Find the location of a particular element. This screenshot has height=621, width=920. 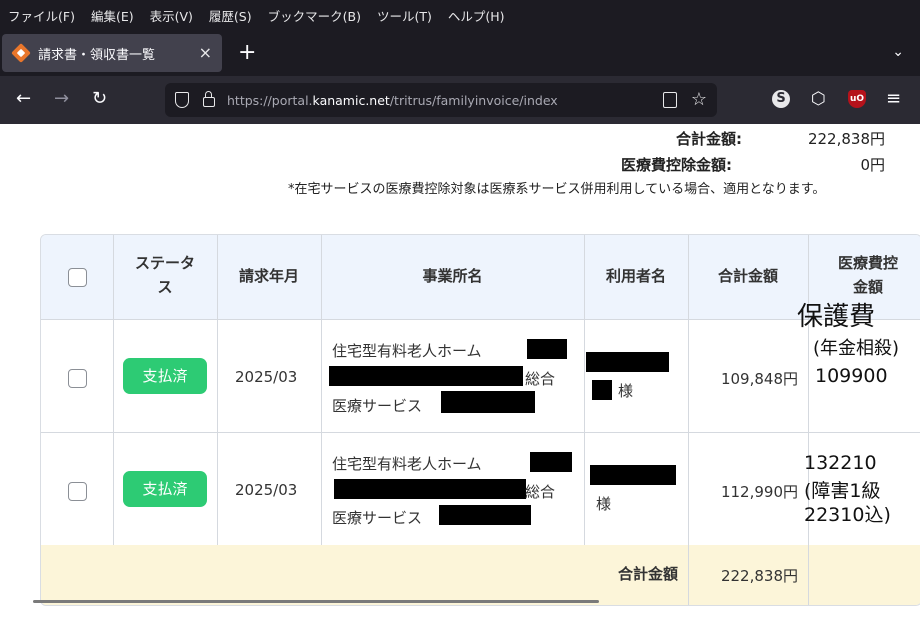

horizontal-scrollbar is located at coordinates (316, 601).